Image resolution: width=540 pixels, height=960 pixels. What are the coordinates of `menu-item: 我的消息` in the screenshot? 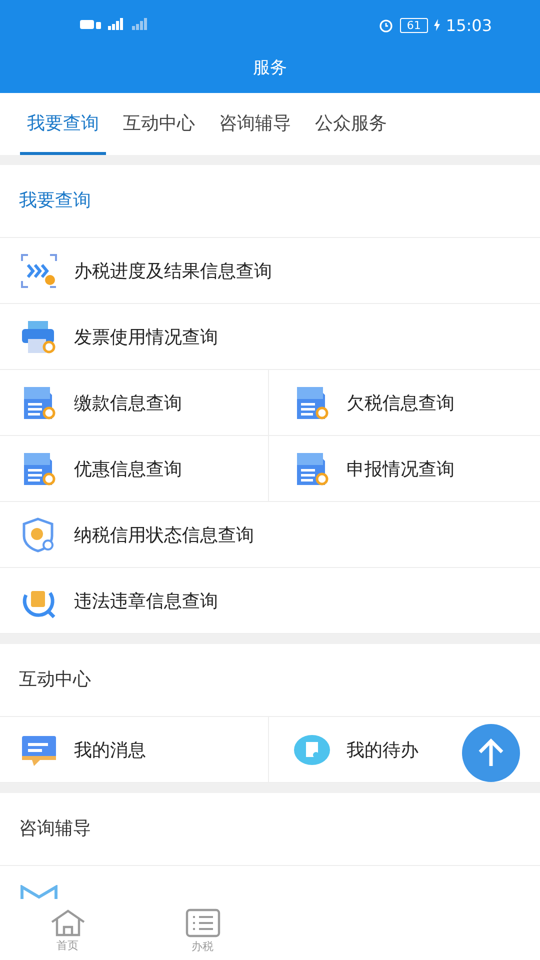 It's located at (134, 749).